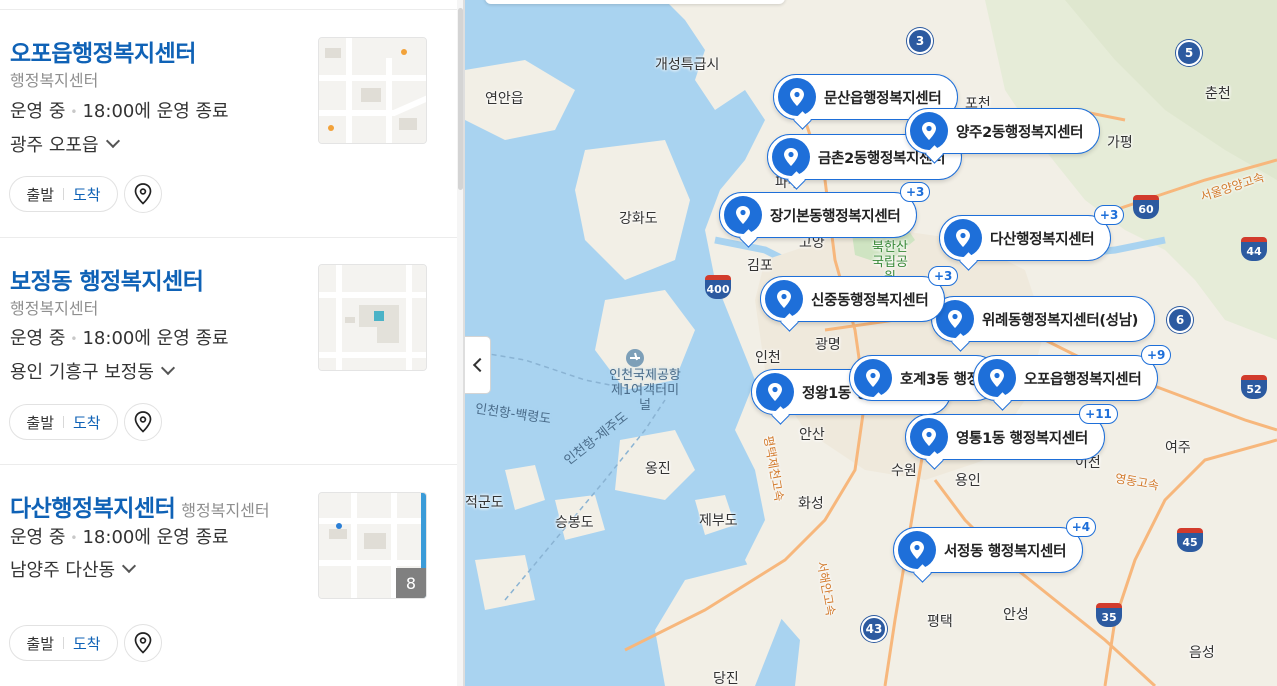  Describe the element at coordinates (812, 435) in the screenshot. I see `place-label: 안산` at that location.